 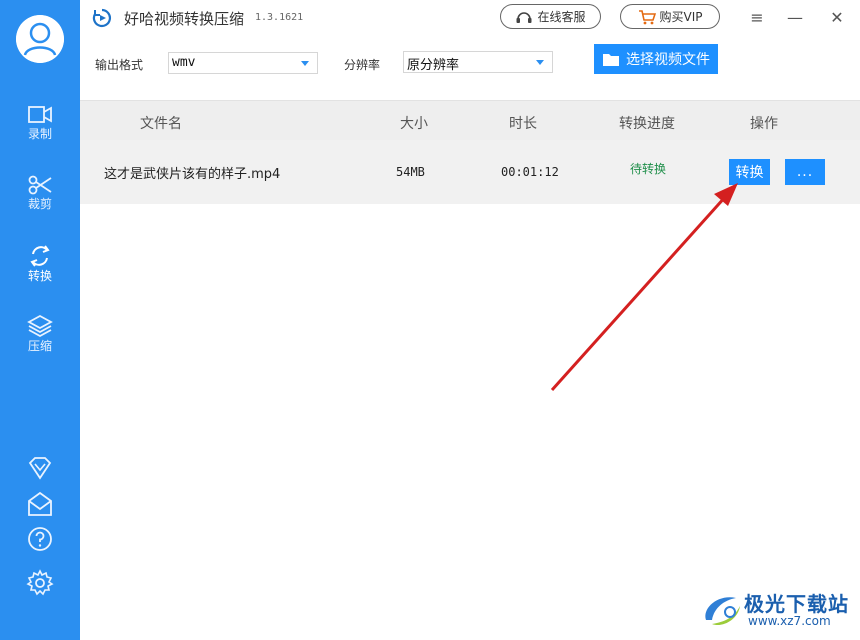 I want to click on layers-icon, so click(x=40, y=326).